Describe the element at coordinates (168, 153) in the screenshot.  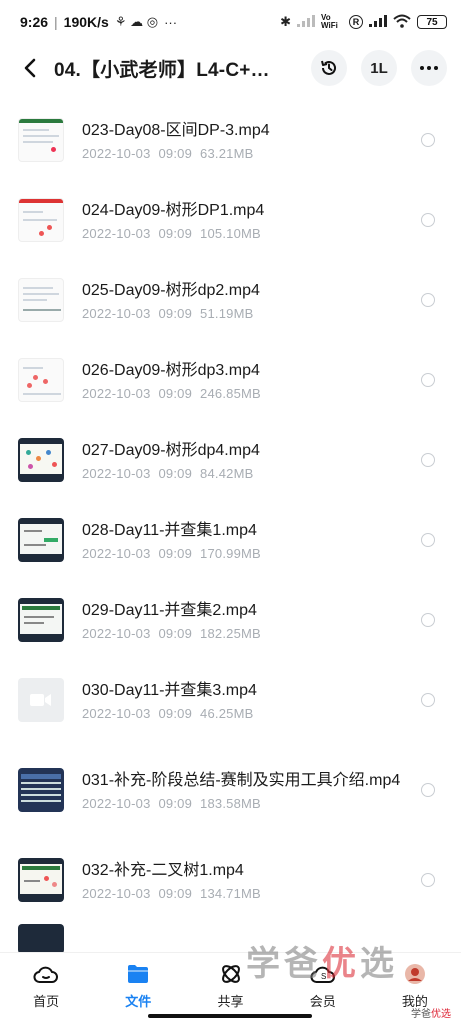
I see `file-meta: 2022-10-03 09:09 63.21MB` at that location.